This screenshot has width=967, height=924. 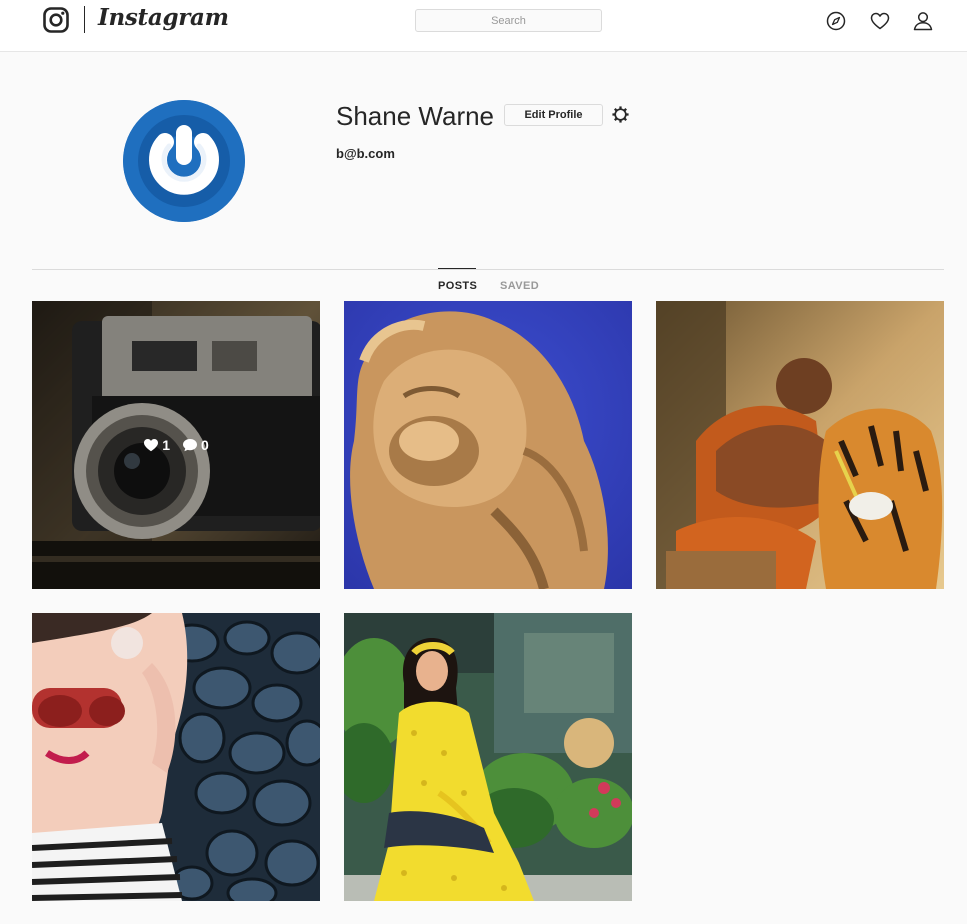 What do you see at coordinates (415, 116) in the screenshot?
I see `profile-username: Shane Warne` at bounding box center [415, 116].